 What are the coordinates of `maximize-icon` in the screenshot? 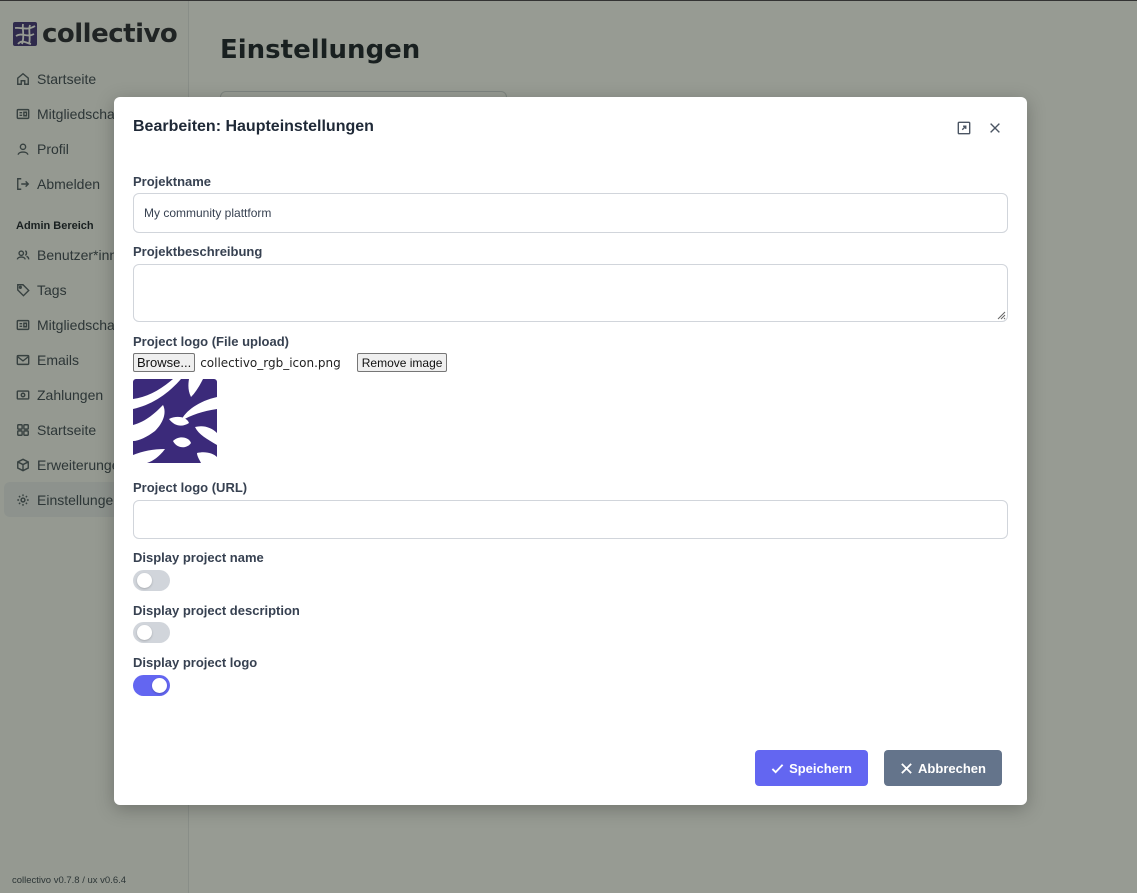 It's located at (964, 128).